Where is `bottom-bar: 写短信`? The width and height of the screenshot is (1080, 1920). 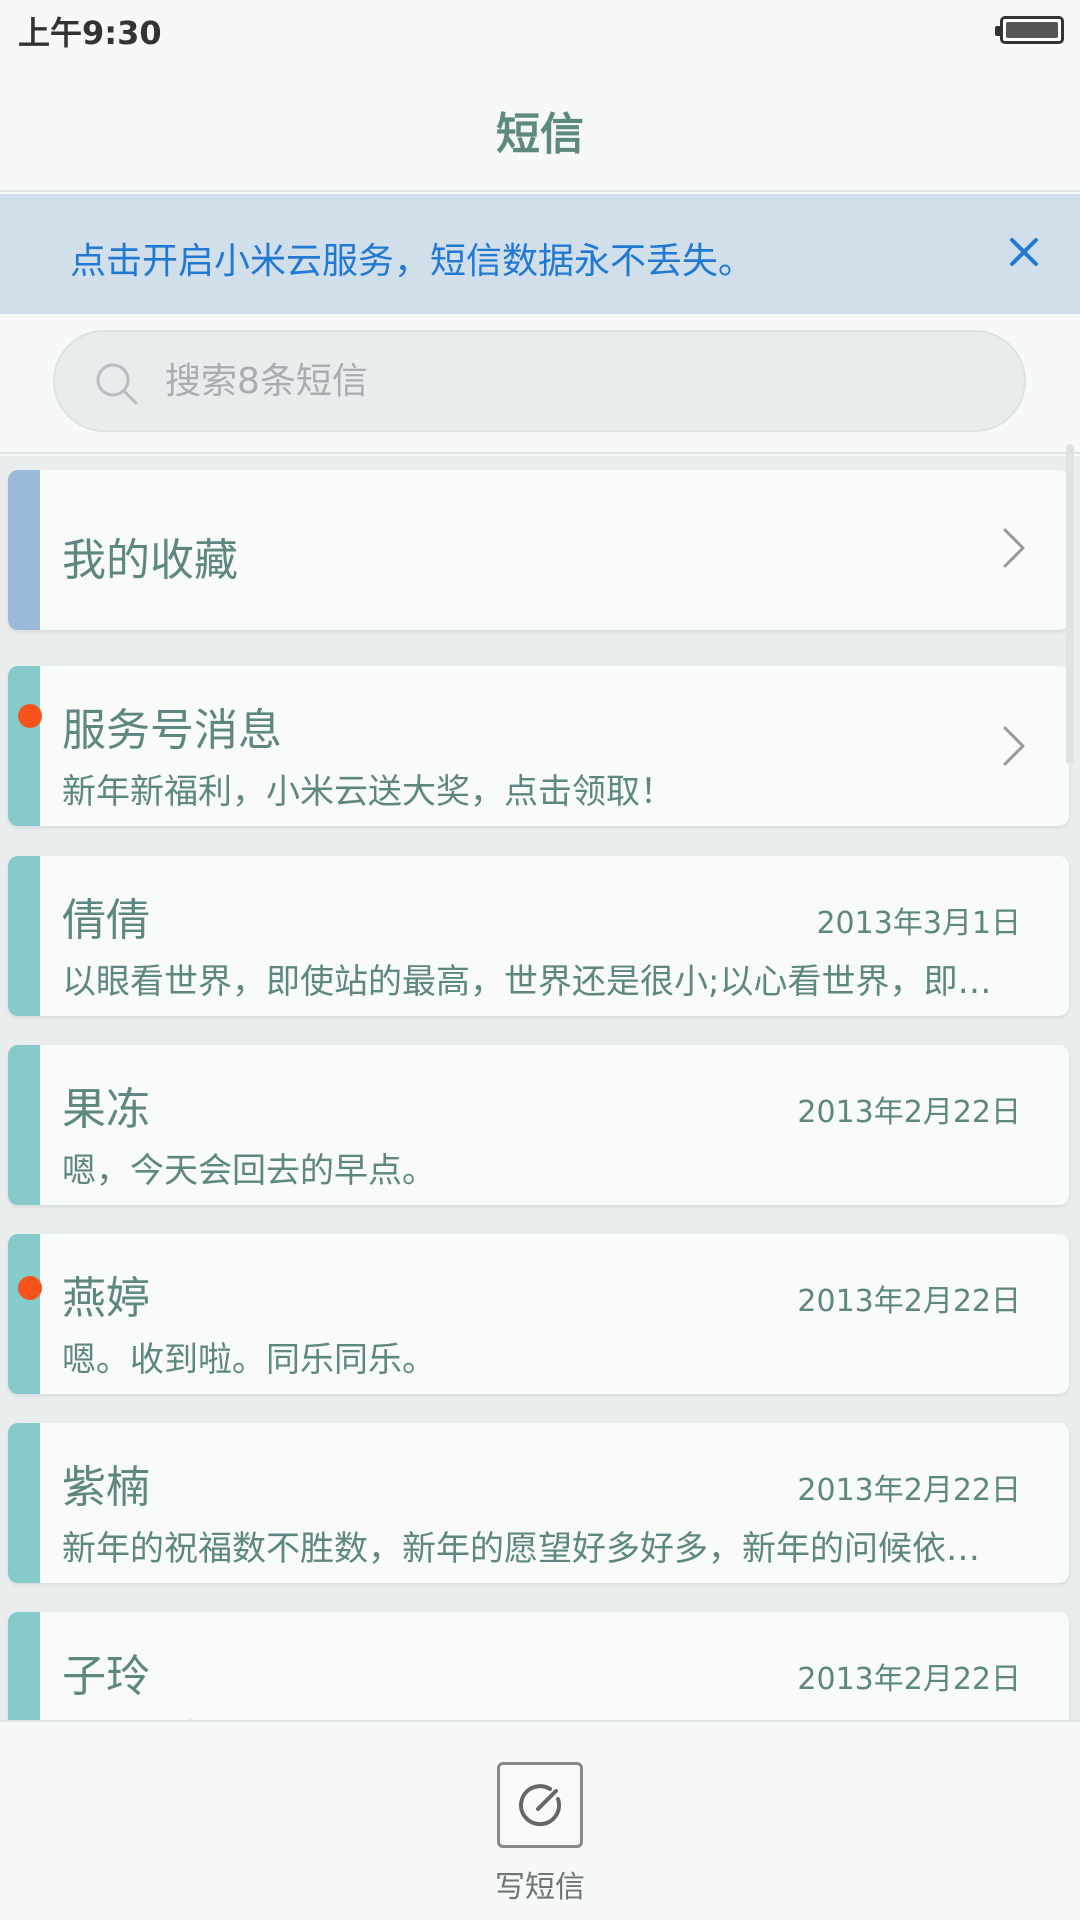
bottom-bar: 写短信 is located at coordinates (540, 1820).